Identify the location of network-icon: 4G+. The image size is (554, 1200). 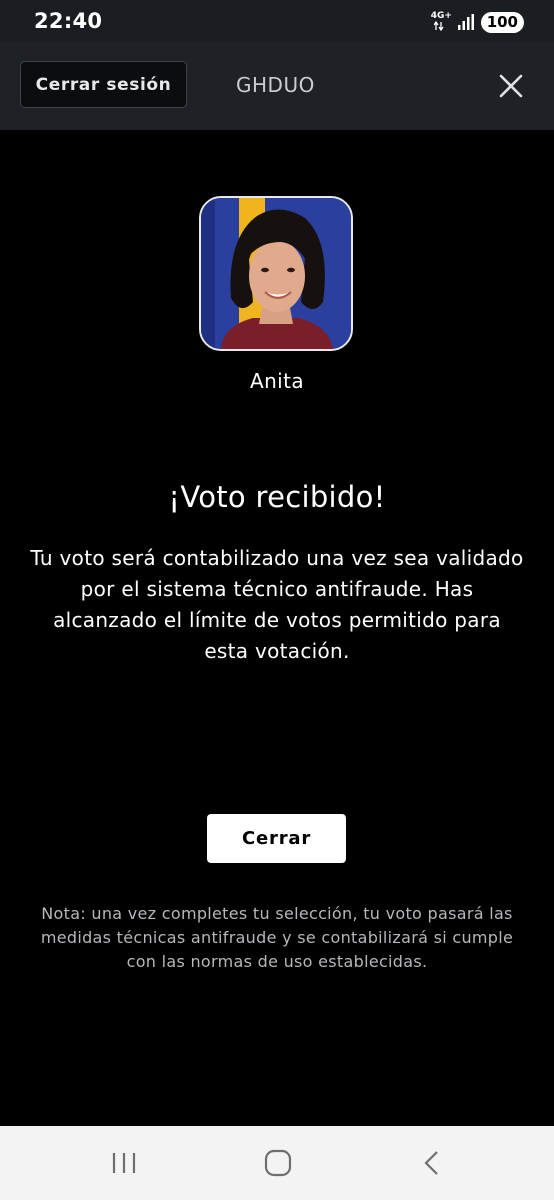
(441, 22).